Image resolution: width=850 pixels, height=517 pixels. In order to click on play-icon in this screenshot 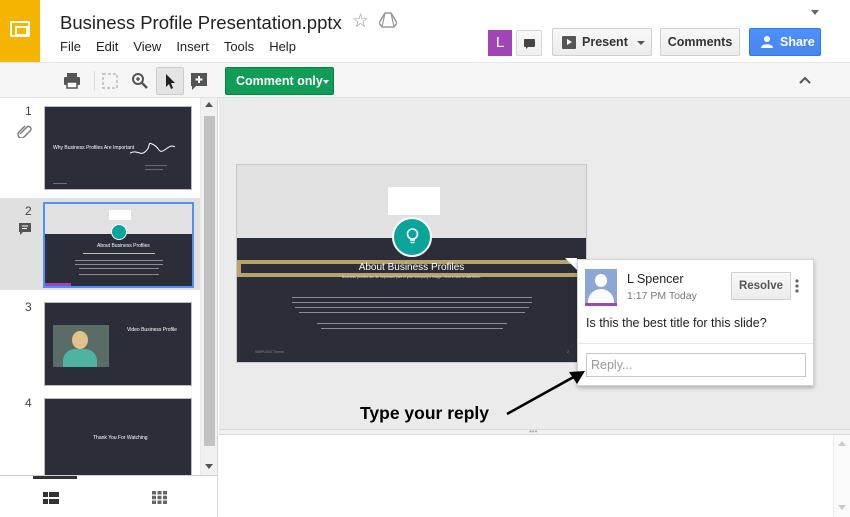, I will do `click(569, 42)`.